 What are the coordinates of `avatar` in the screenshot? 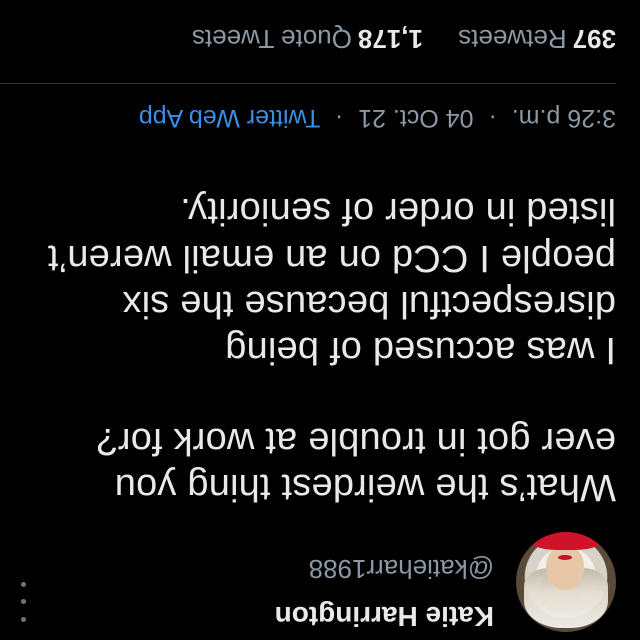 It's located at (566, 582).